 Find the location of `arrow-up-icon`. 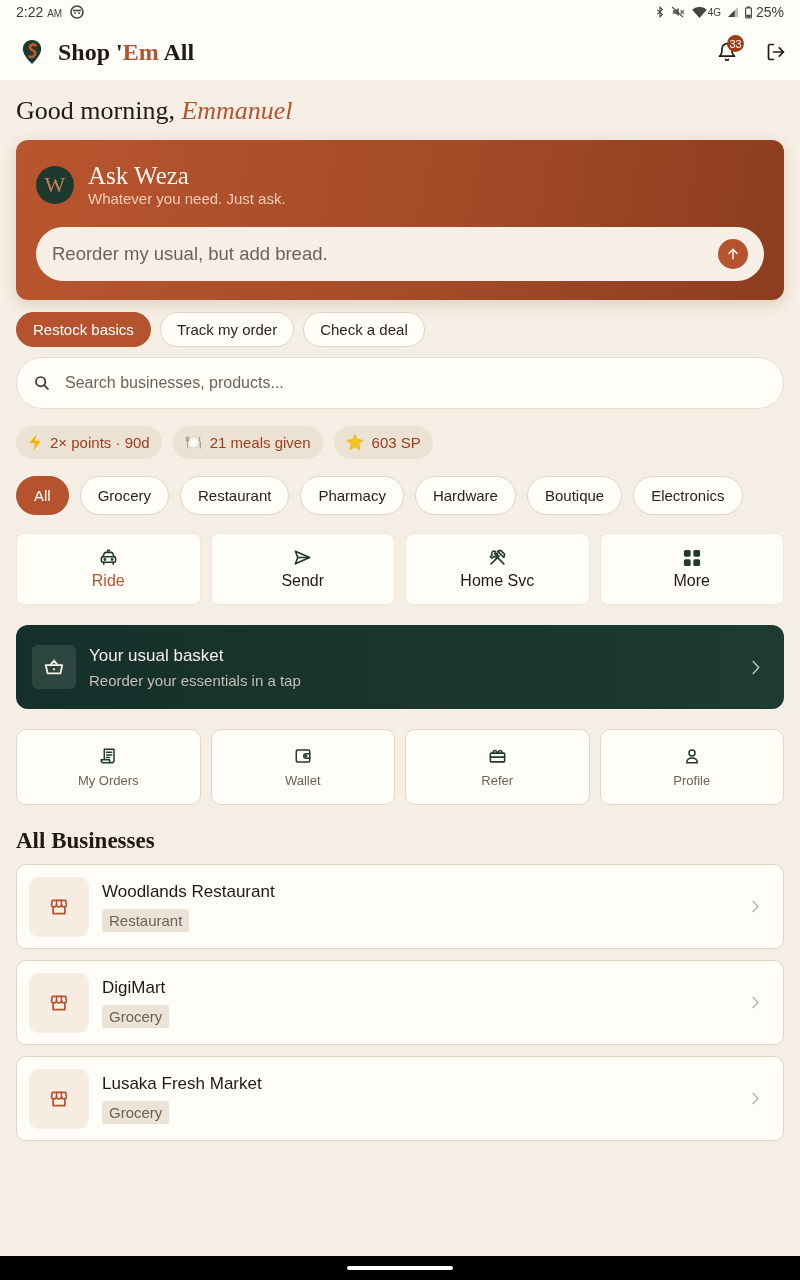

arrow-up-icon is located at coordinates (733, 254).